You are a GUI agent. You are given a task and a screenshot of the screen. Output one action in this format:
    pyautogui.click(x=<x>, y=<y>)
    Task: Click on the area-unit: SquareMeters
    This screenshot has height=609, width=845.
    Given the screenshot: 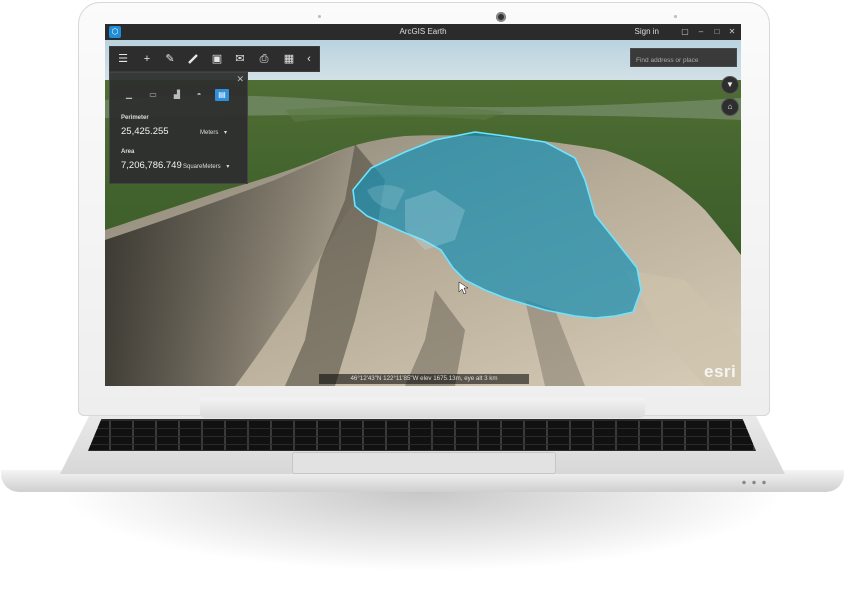 What is the action you would take?
    pyautogui.click(x=202, y=167)
    